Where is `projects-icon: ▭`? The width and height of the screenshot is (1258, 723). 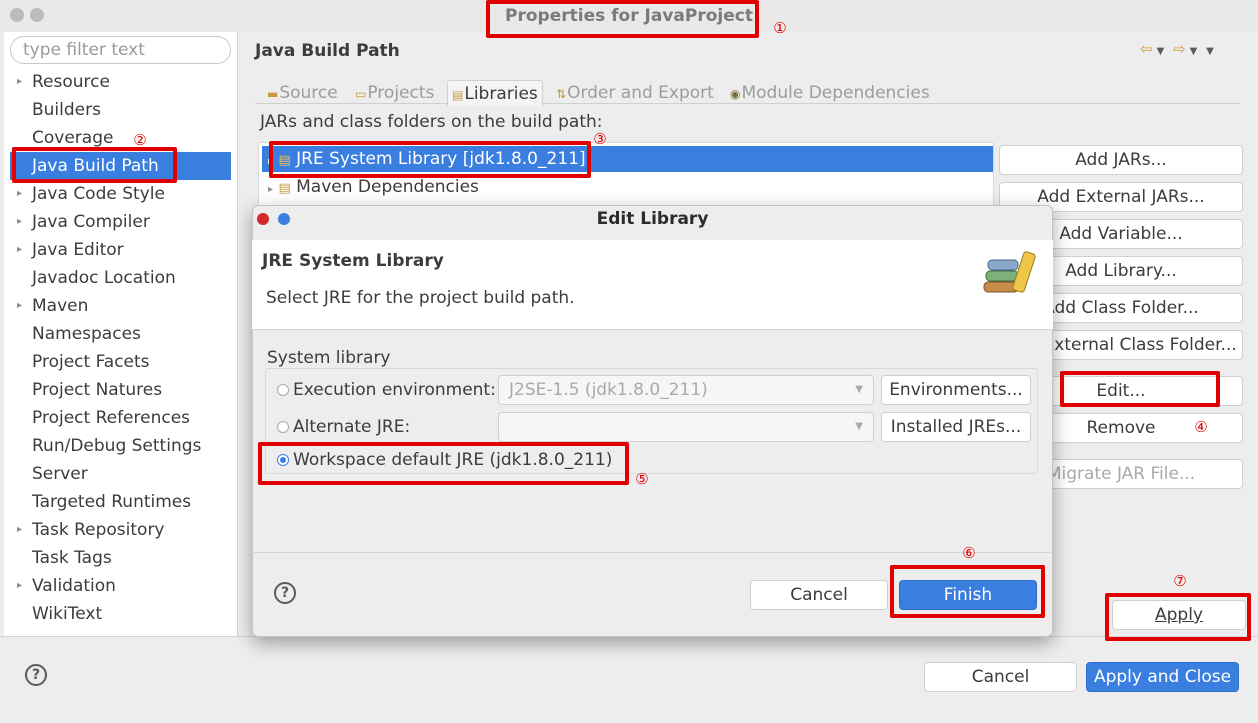 projects-icon: ▭ is located at coordinates (361, 94).